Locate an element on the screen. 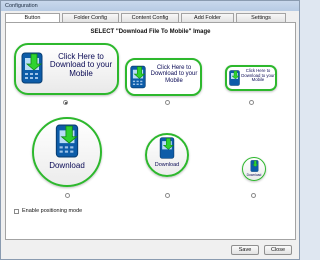 The image size is (320, 260). download-circle-option-large: Download is located at coordinates (67, 152).